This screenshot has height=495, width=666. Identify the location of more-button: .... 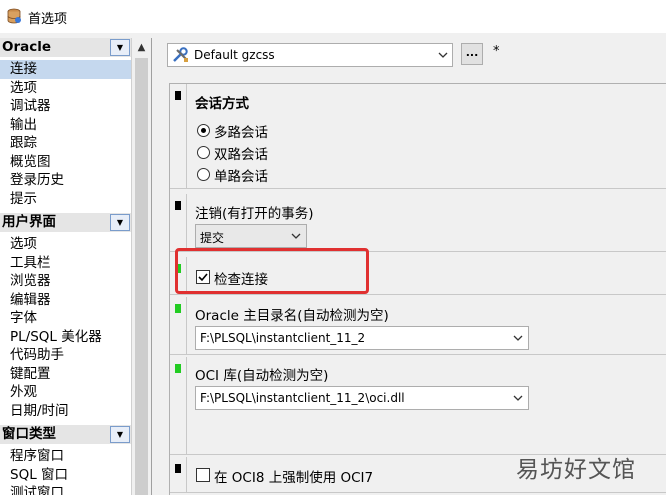
(472, 54).